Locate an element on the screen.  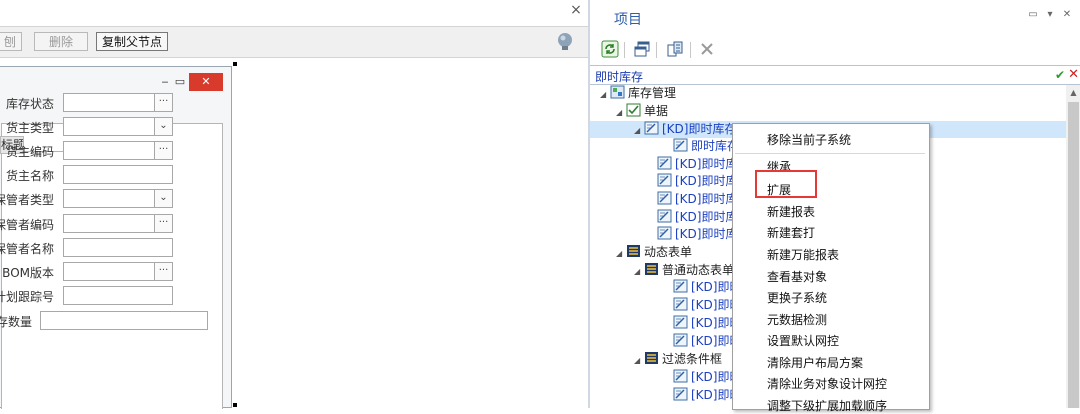
tree-node: ◢ 过滤条件框 is located at coordinates (678, 359).